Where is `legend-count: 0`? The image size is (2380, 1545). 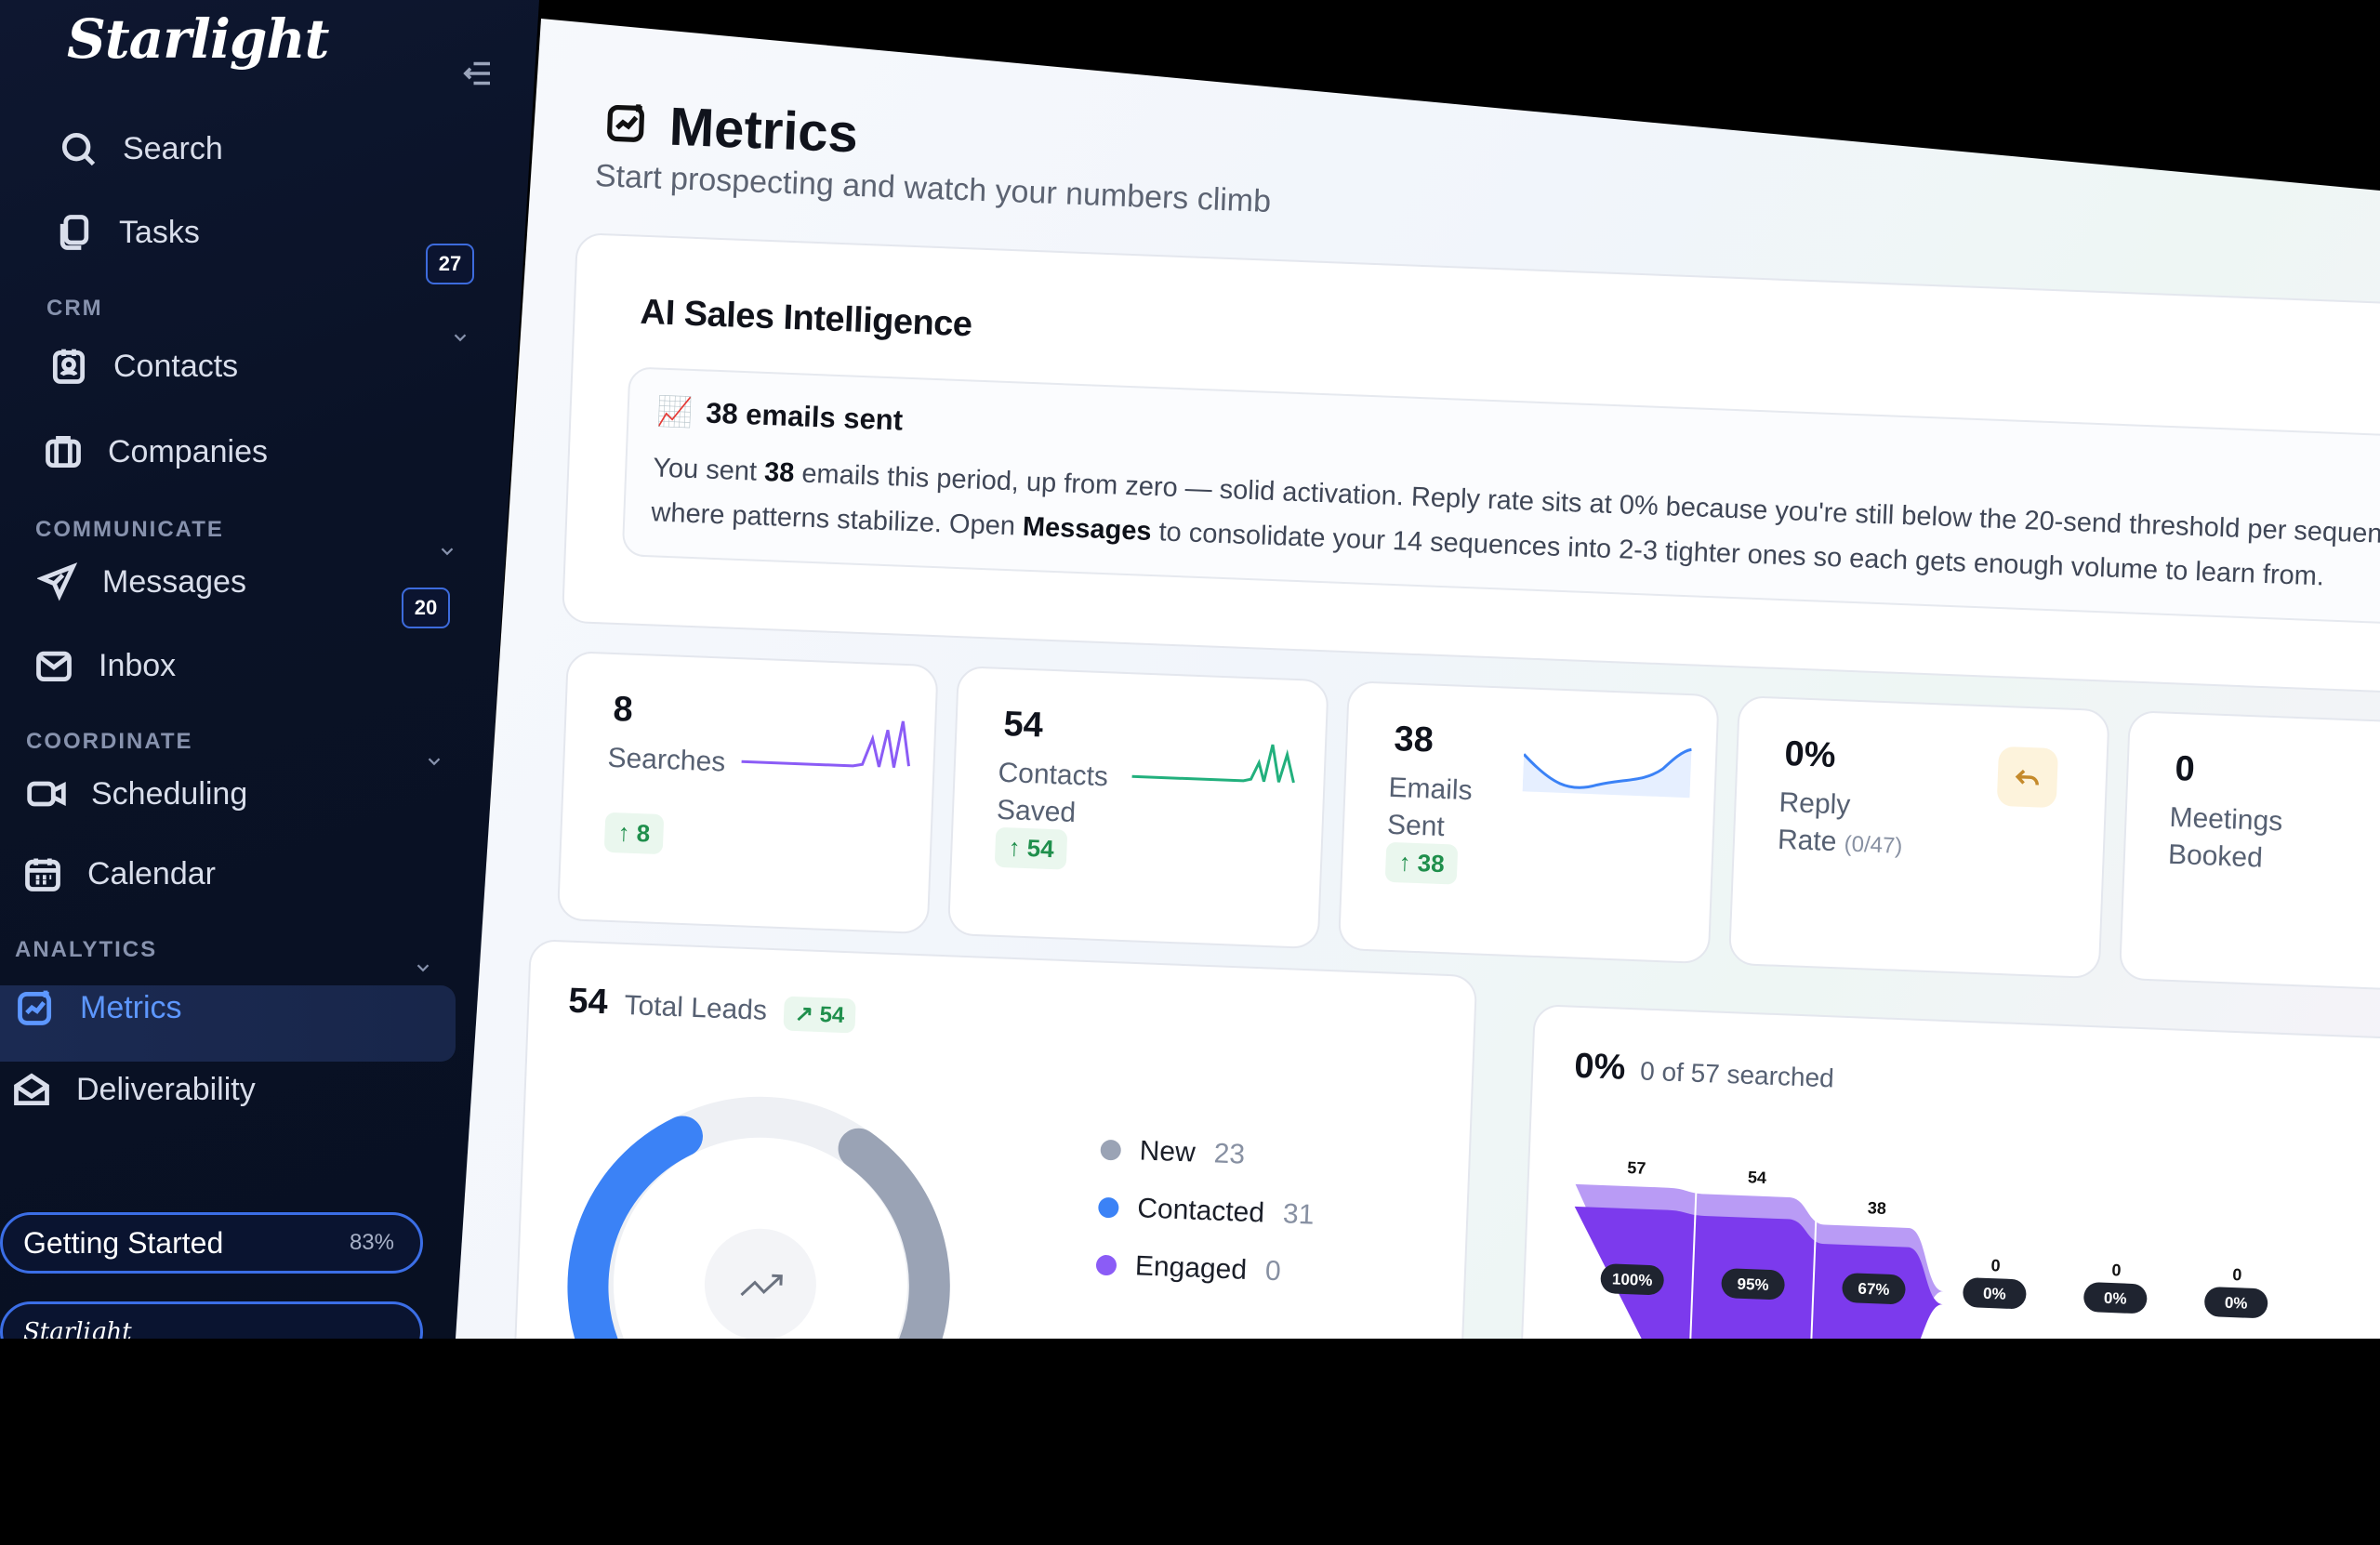 legend-count: 0 is located at coordinates (1273, 1271).